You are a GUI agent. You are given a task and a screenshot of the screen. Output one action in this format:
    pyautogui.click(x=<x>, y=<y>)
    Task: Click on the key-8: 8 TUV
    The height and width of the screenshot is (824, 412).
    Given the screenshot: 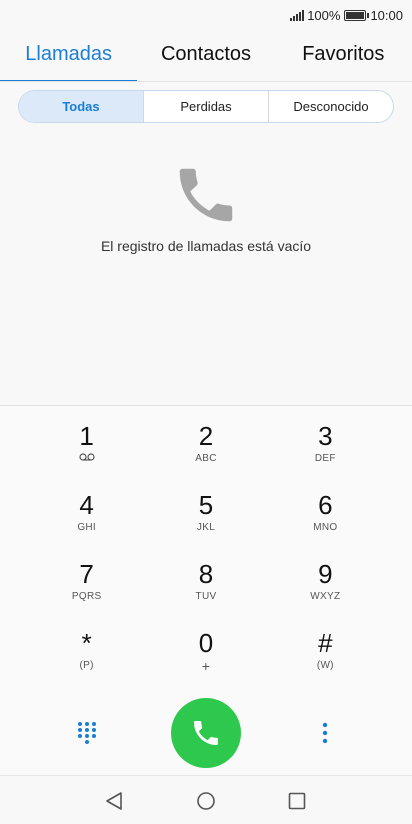 What is the action you would take?
    pyautogui.click(x=205, y=592)
    